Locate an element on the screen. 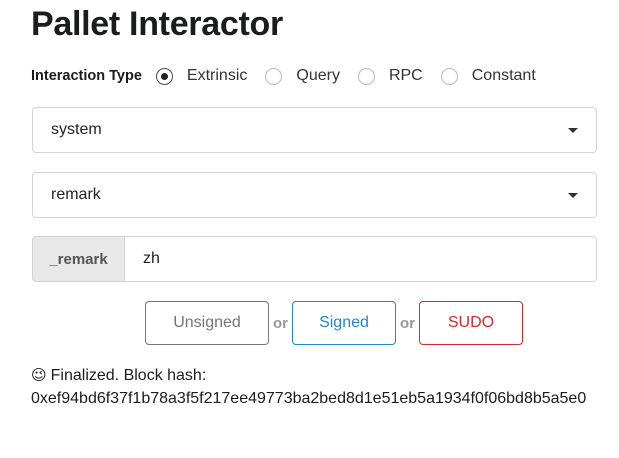 This screenshot has height=458, width=619. param-remark-field: _remark is located at coordinates (314, 259).